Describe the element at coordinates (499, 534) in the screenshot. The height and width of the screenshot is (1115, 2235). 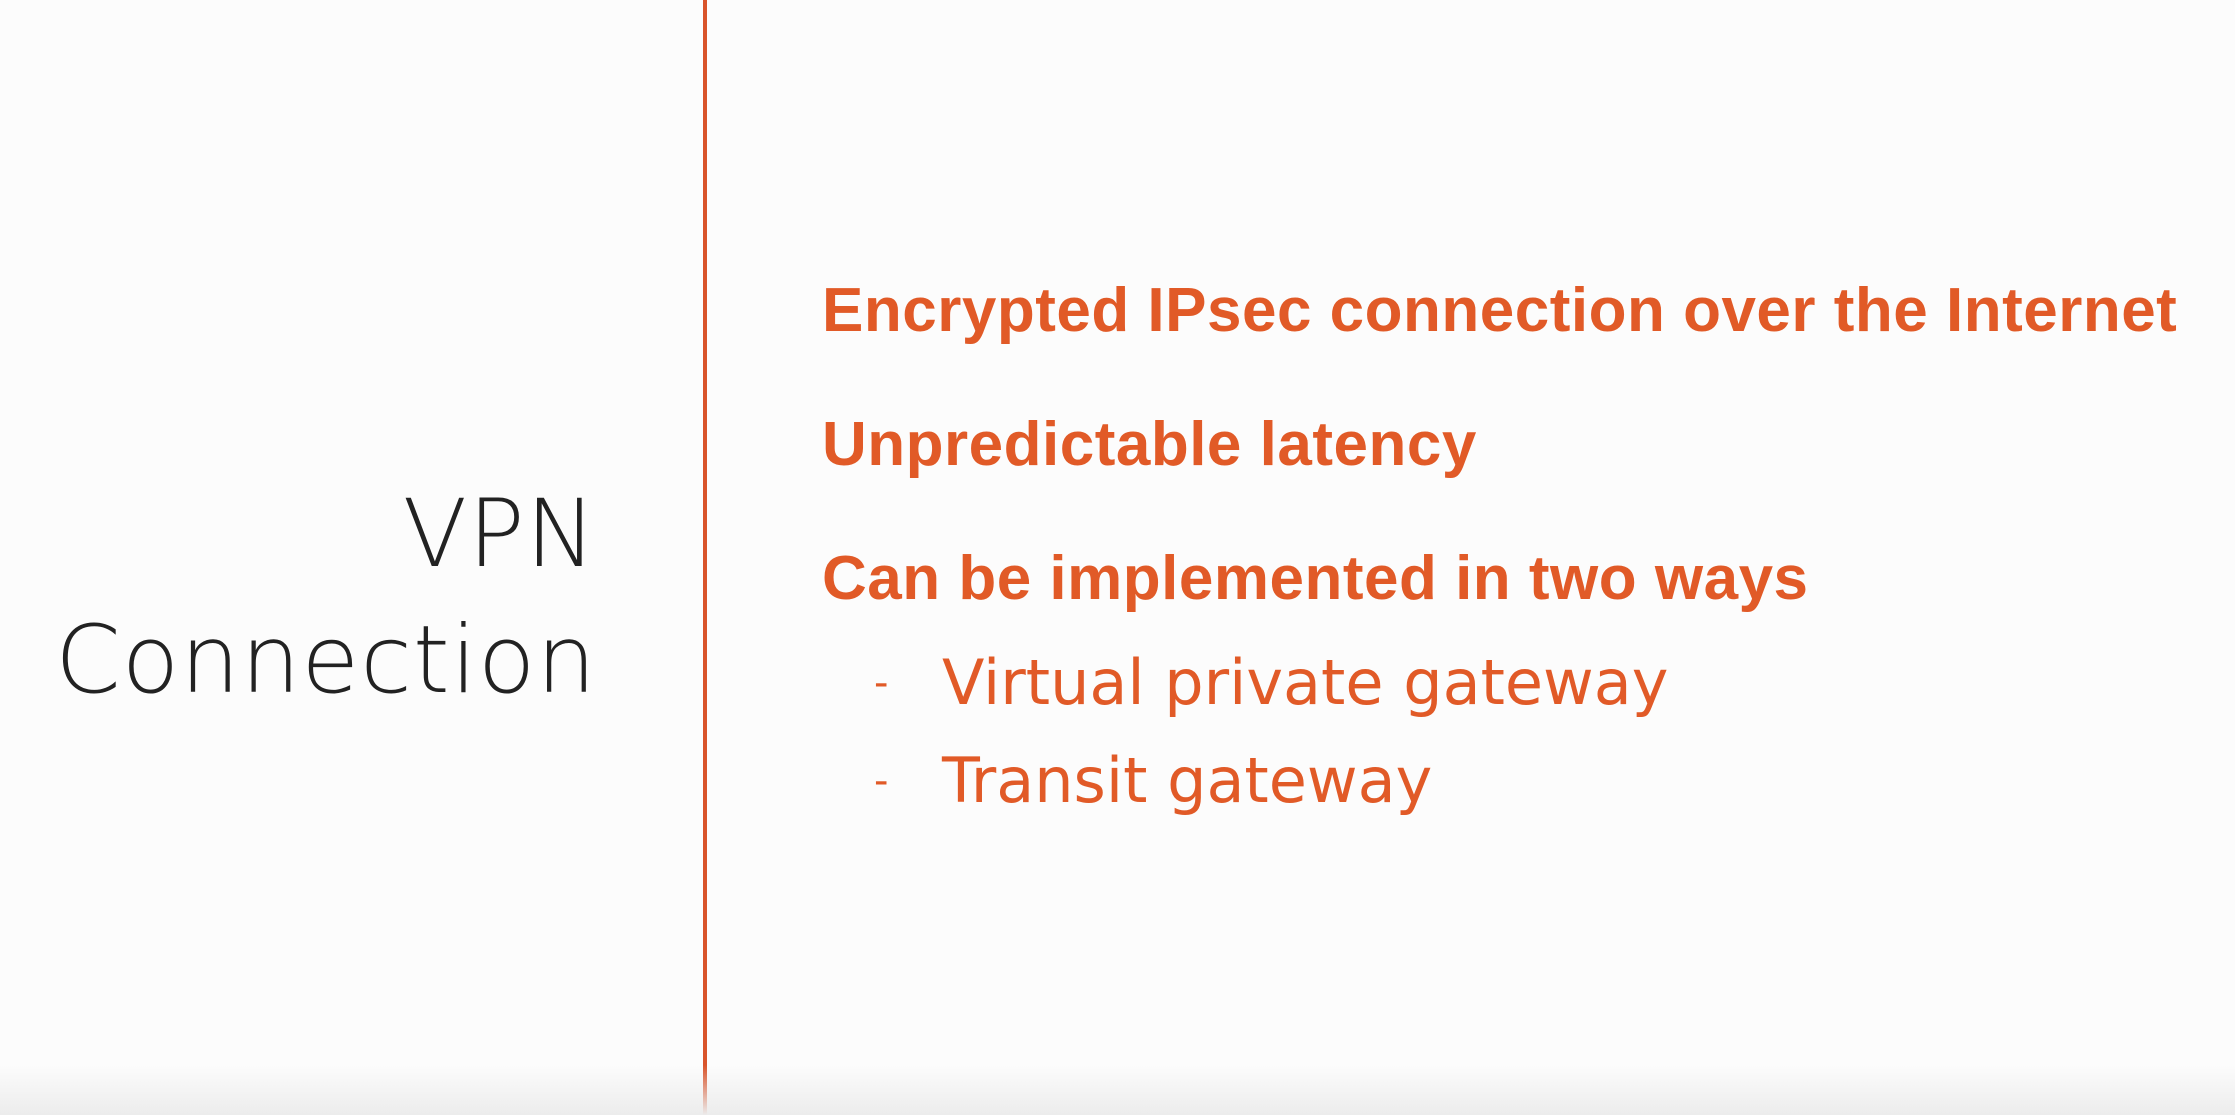
I see `slide-title-line-1: VPN` at that location.